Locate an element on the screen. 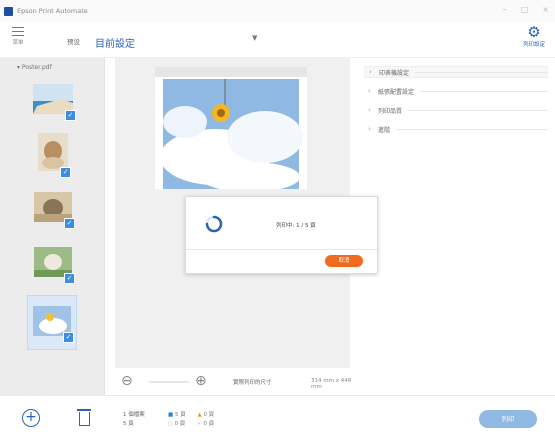 The width and height of the screenshot is (555, 439). pages-count: 5 頁 is located at coordinates (128, 424).